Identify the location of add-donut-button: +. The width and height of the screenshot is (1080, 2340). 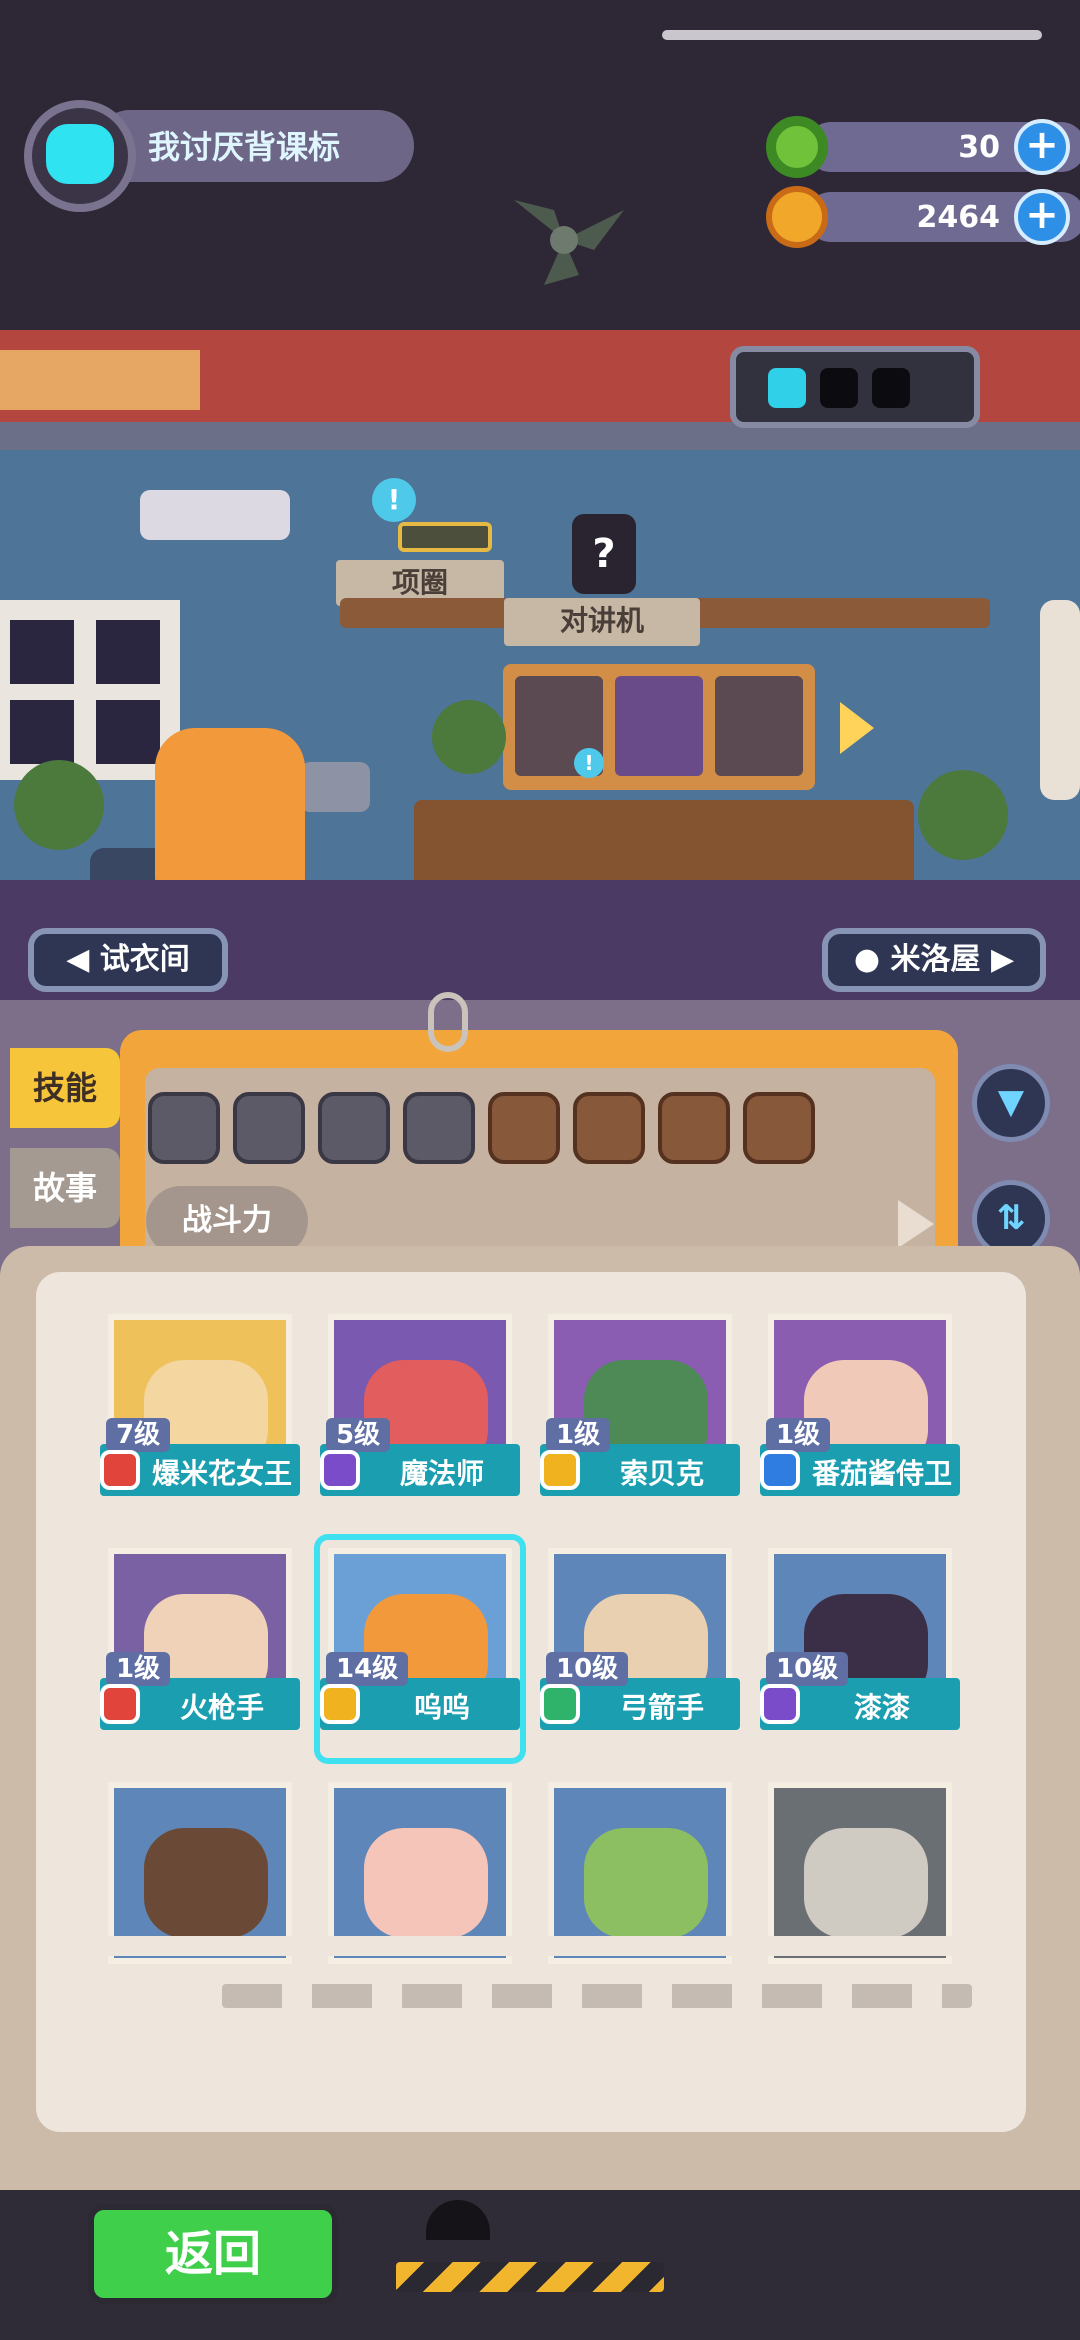
(1042, 147).